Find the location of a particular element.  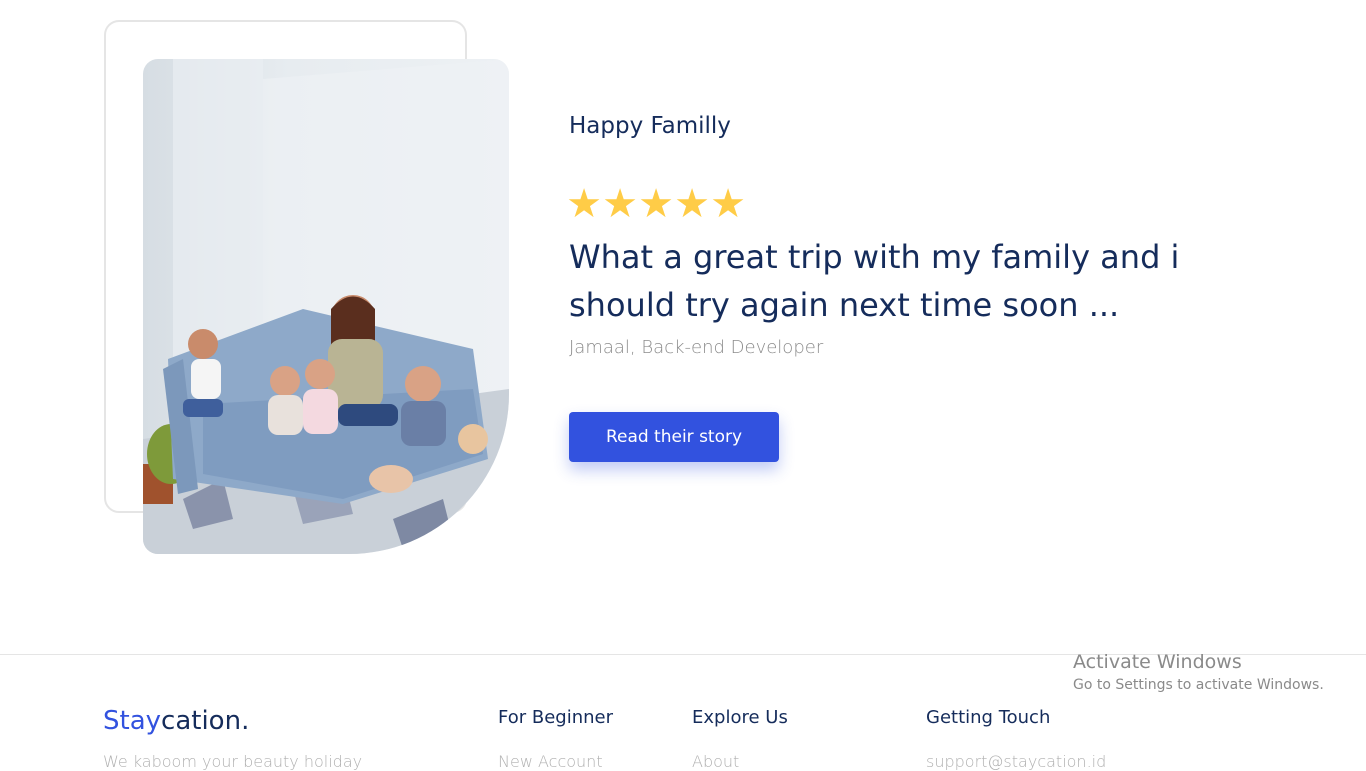

footer-link-support-email: support@staycation.id is located at coordinates (1016, 761).